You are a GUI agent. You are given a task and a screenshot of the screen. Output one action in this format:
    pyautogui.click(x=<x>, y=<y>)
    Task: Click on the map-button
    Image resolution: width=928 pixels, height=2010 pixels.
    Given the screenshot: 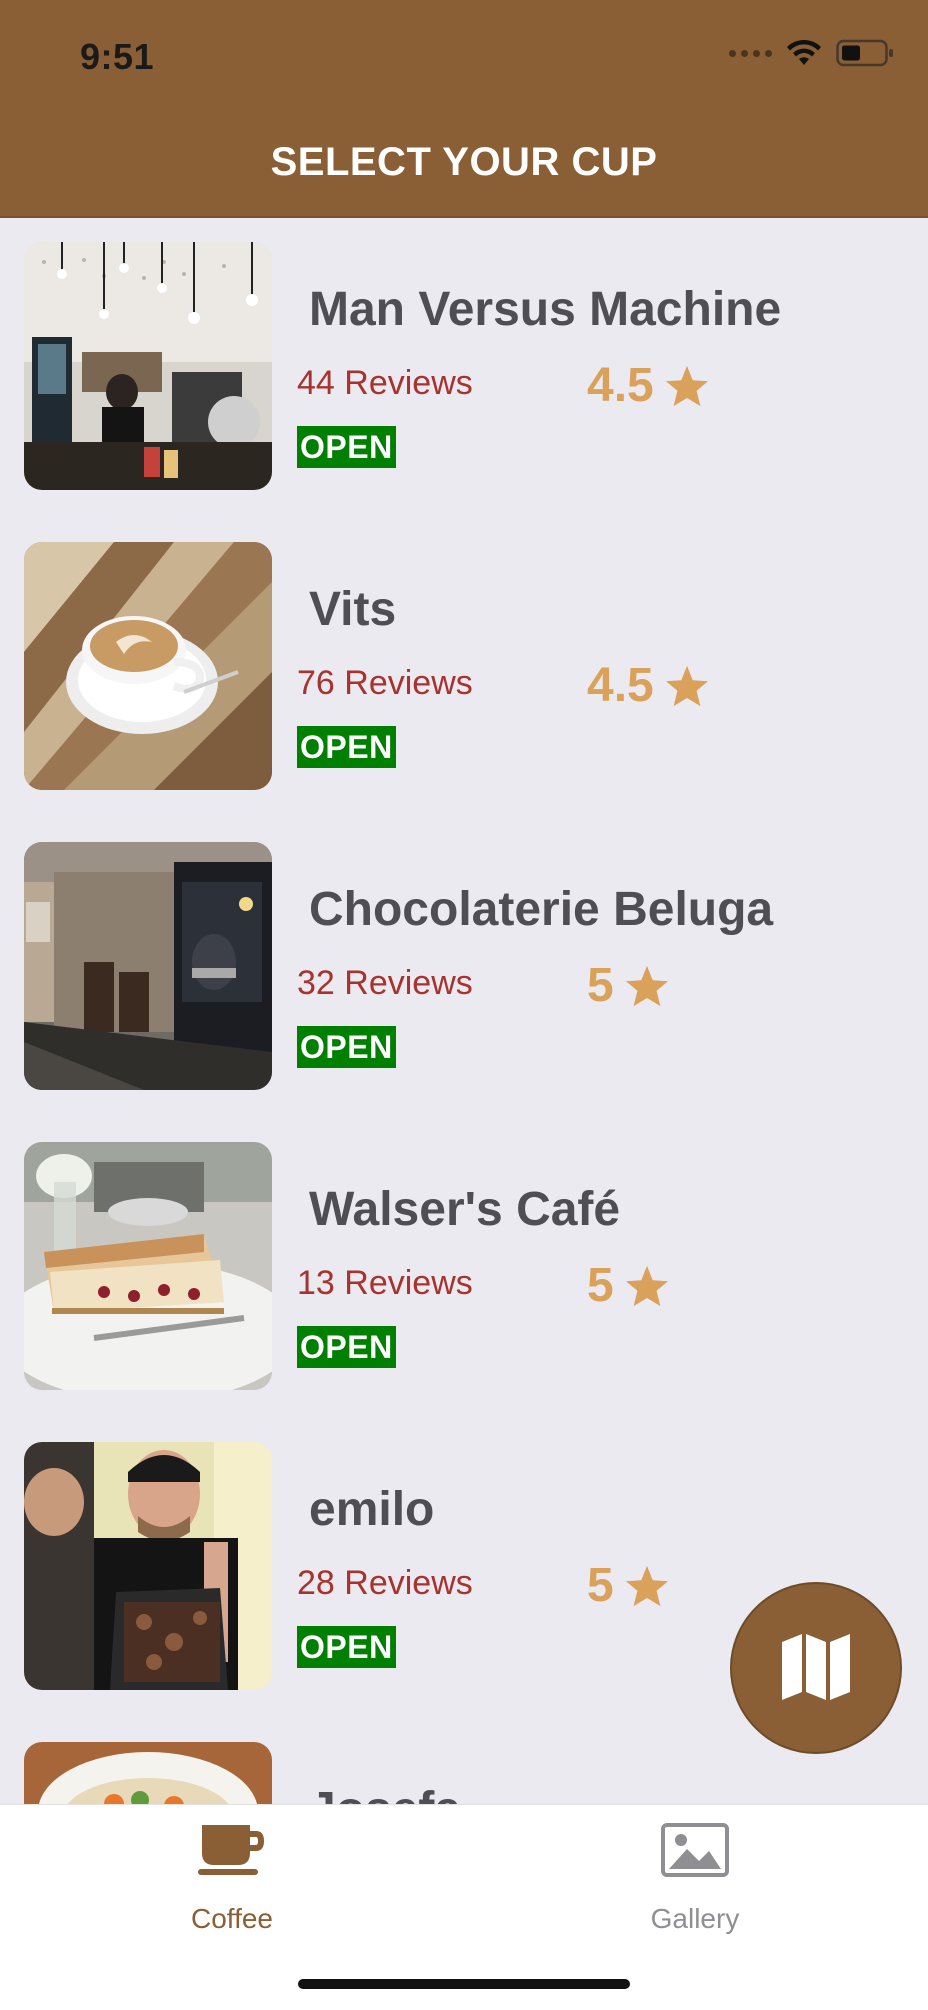 What is the action you would take?
    pyautogui.click(x=816, y=1668)
    